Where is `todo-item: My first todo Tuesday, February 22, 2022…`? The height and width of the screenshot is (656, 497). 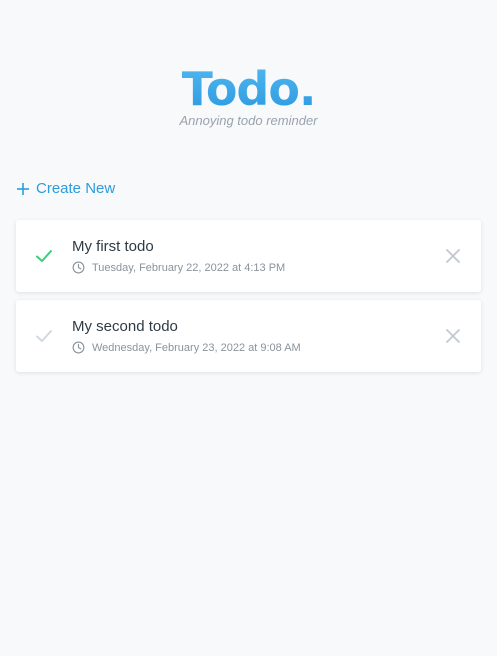 todo-item: My first todo Tuesday, February 22, 2022… is located at coordinates (248, 256).